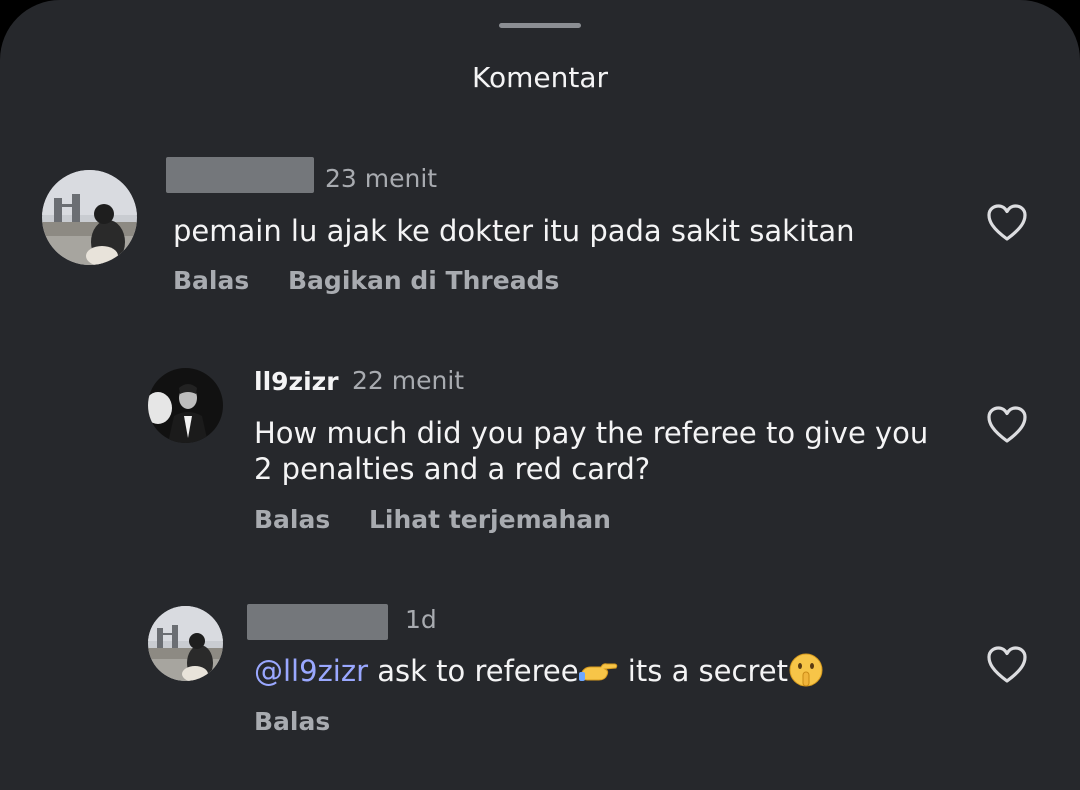 Image resolution: width=1080 pixels, height=790 pixels. I want to click on comment-time: 22 menit, so click(408, 380).